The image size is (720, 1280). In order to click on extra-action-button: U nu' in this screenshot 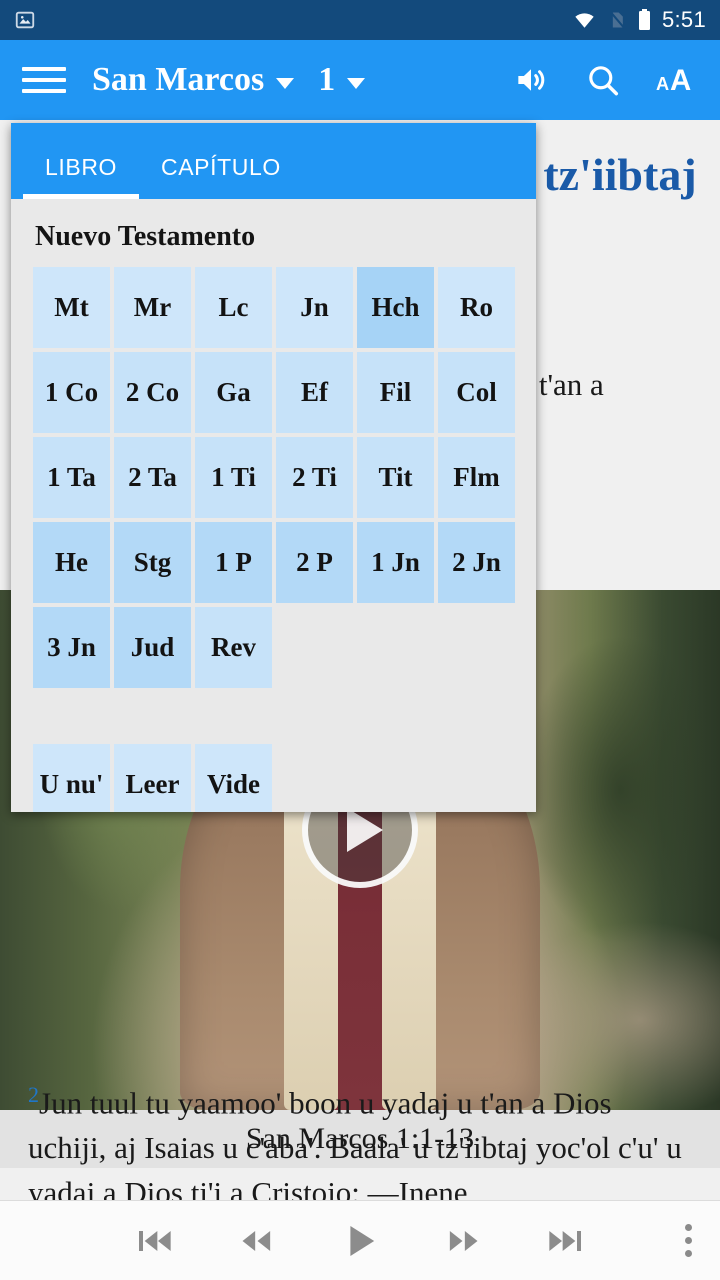, I will do `click(71, 778)`.